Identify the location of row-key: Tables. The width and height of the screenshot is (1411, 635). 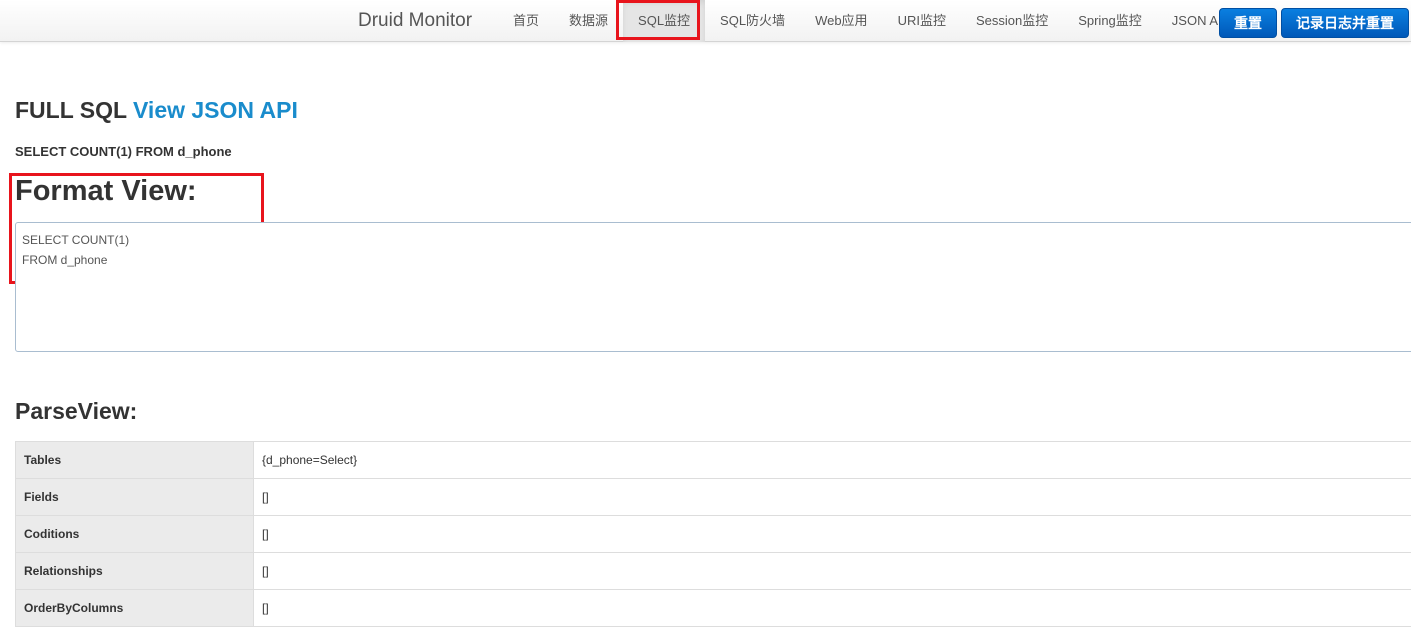
(134, 460).